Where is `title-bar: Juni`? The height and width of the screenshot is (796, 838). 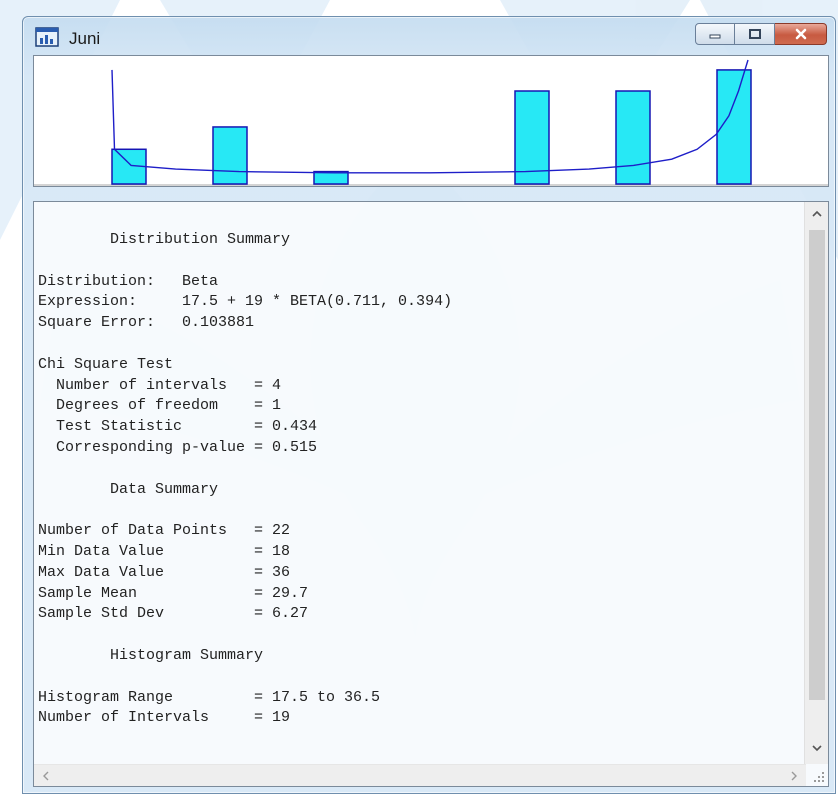 title-bar: Juni is located at coordinates (429, 35).